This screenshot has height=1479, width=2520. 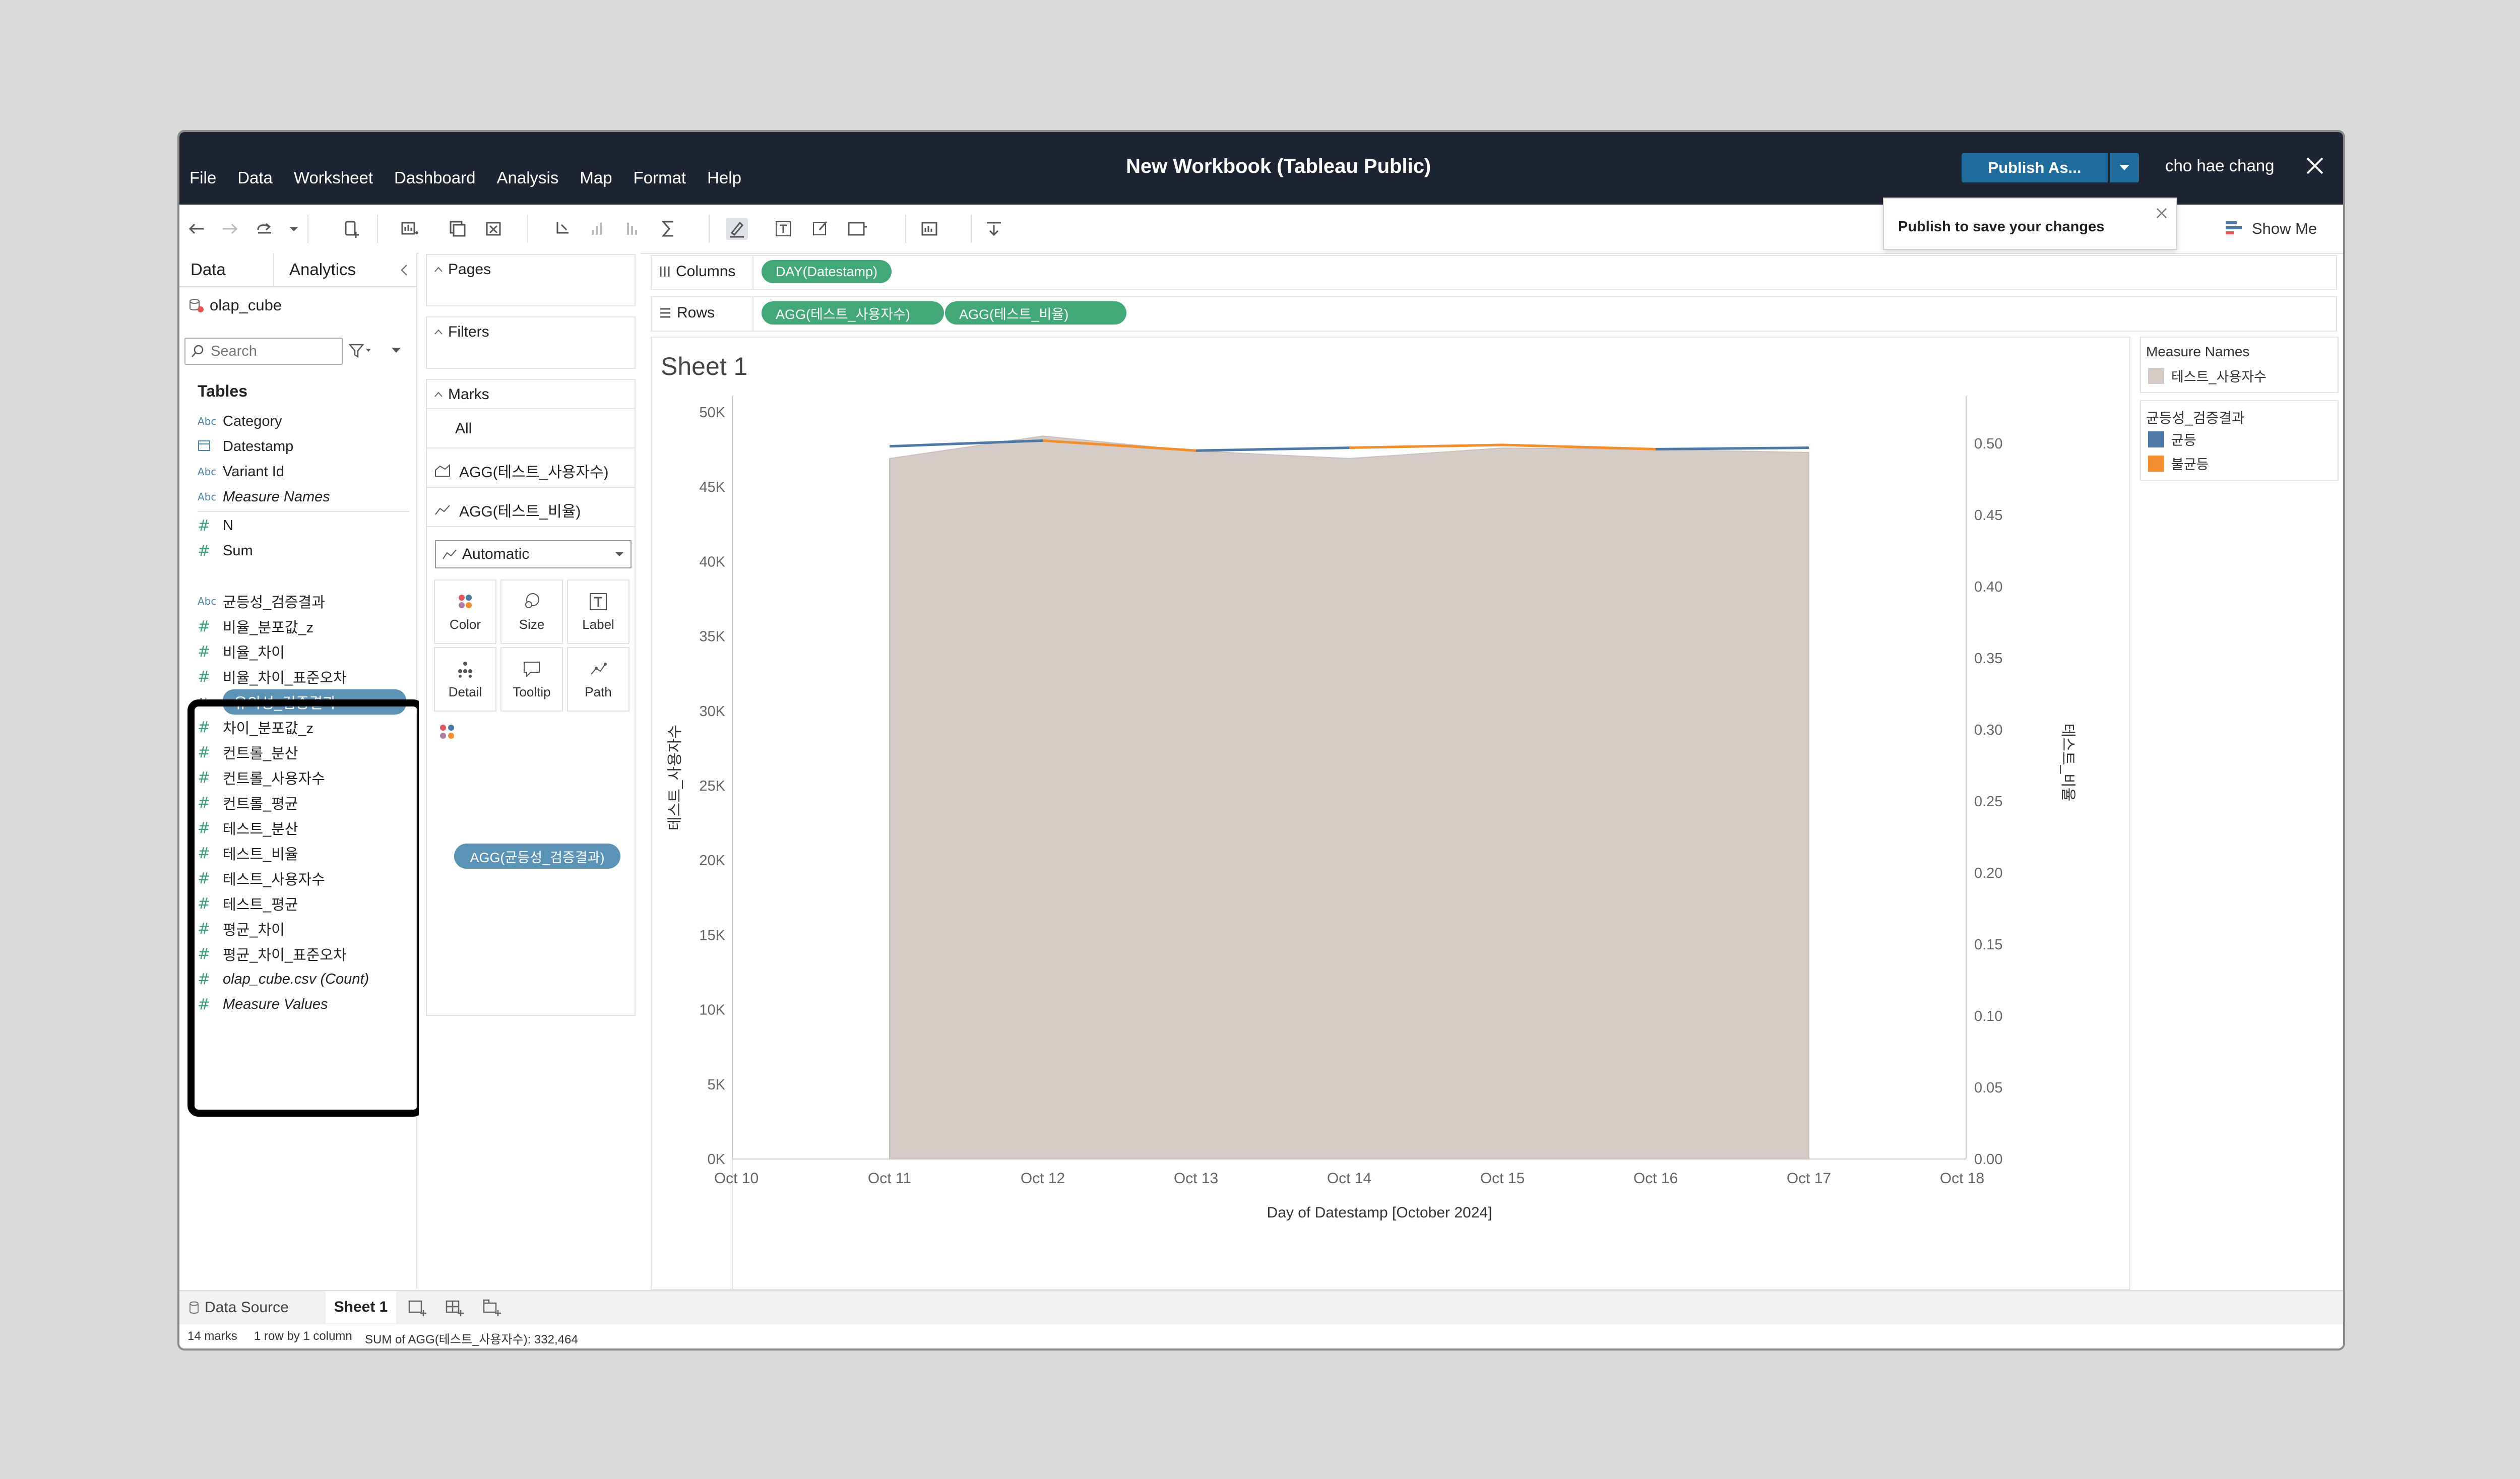 I want to click on clear-sheet-icon, so click(x=495, y=229).